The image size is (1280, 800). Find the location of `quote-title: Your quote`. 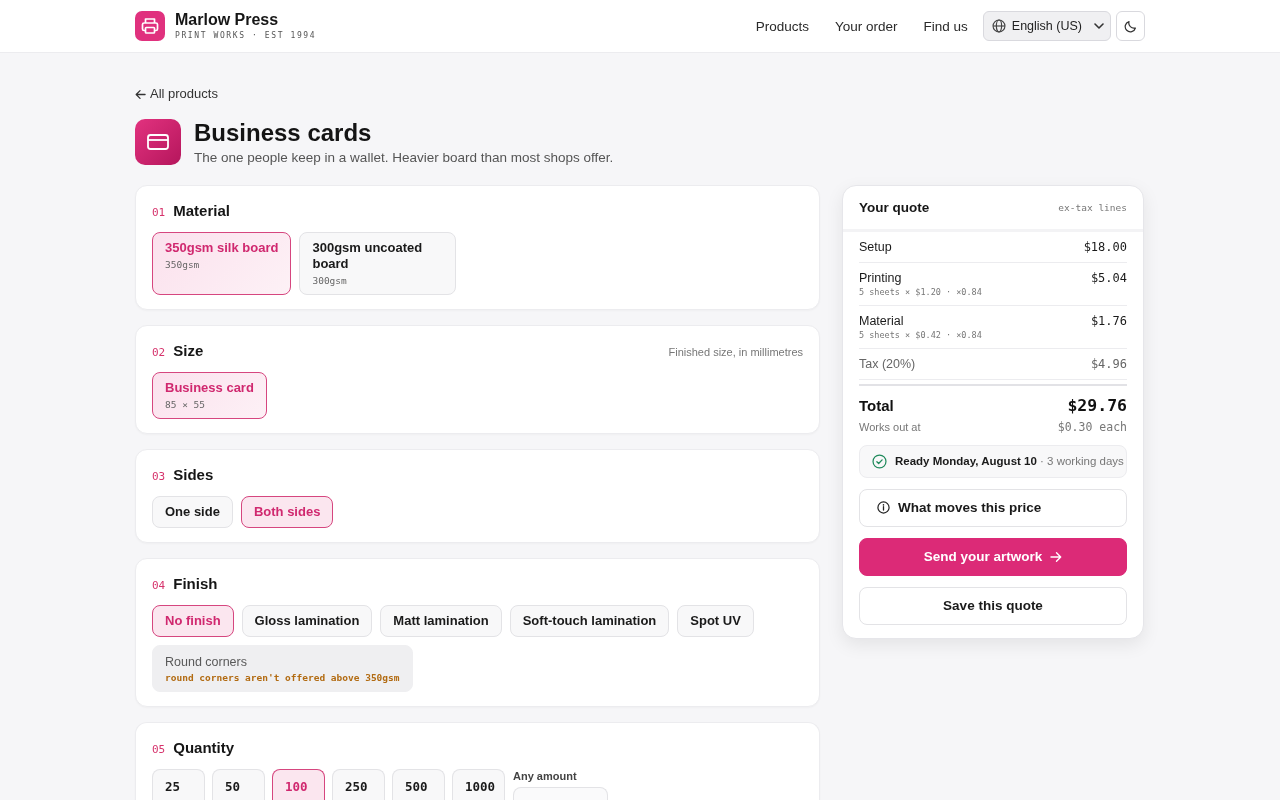

quote-title: Your quote is located at coordinates (894, 207).